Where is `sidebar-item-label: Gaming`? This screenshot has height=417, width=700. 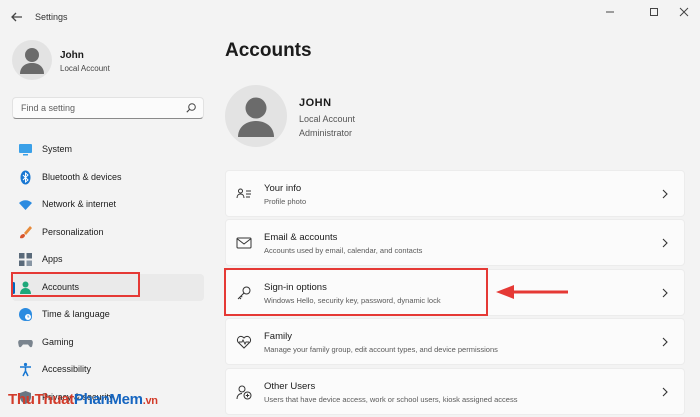
sidebar-item-label: Gaming is located at coordinates (58, 341).